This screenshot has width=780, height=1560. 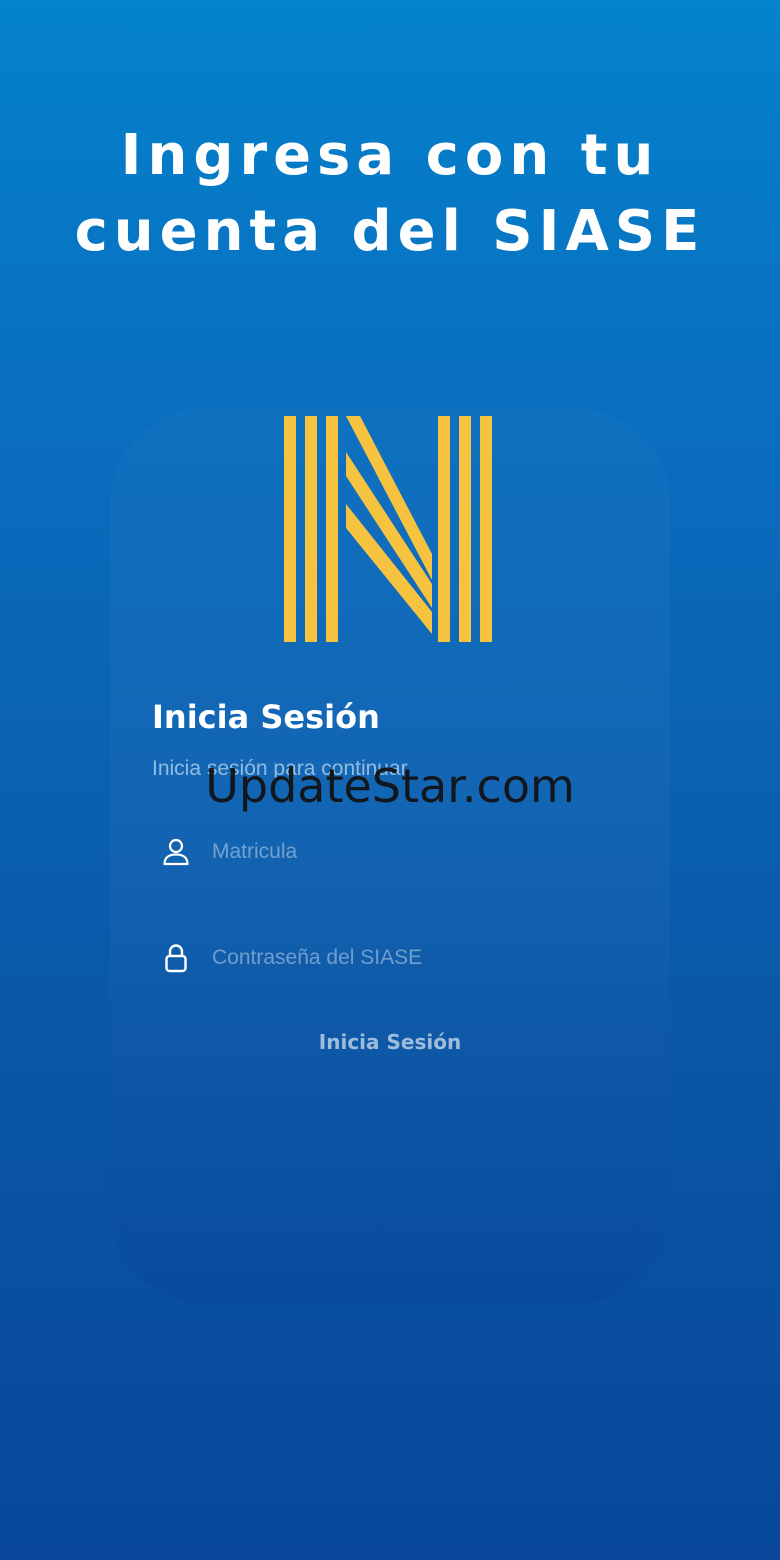 I want to click on login-submit-button: Inicia Sesión, so click(x=390, y=1042).